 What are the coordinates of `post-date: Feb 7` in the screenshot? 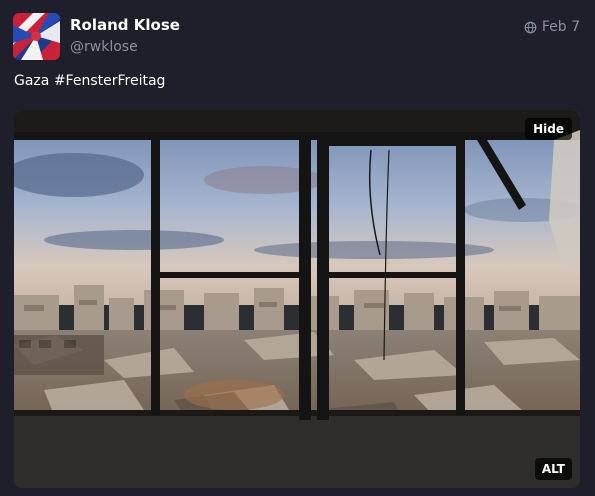 It's located at (561, 27).